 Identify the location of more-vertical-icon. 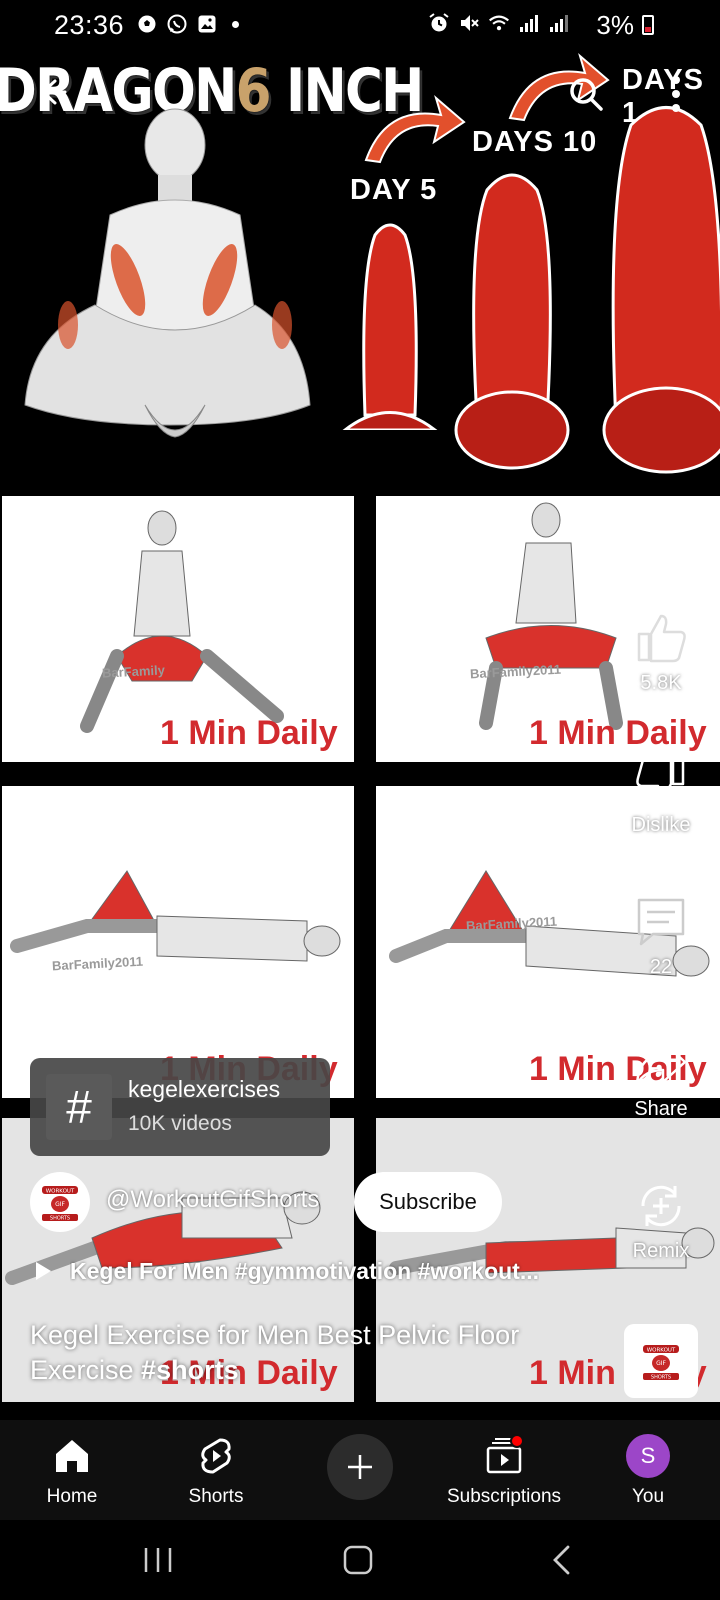
(676, 94).